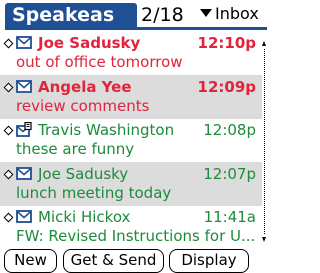  I want to click on message-sender: Angela Yee, so click(85, 86).